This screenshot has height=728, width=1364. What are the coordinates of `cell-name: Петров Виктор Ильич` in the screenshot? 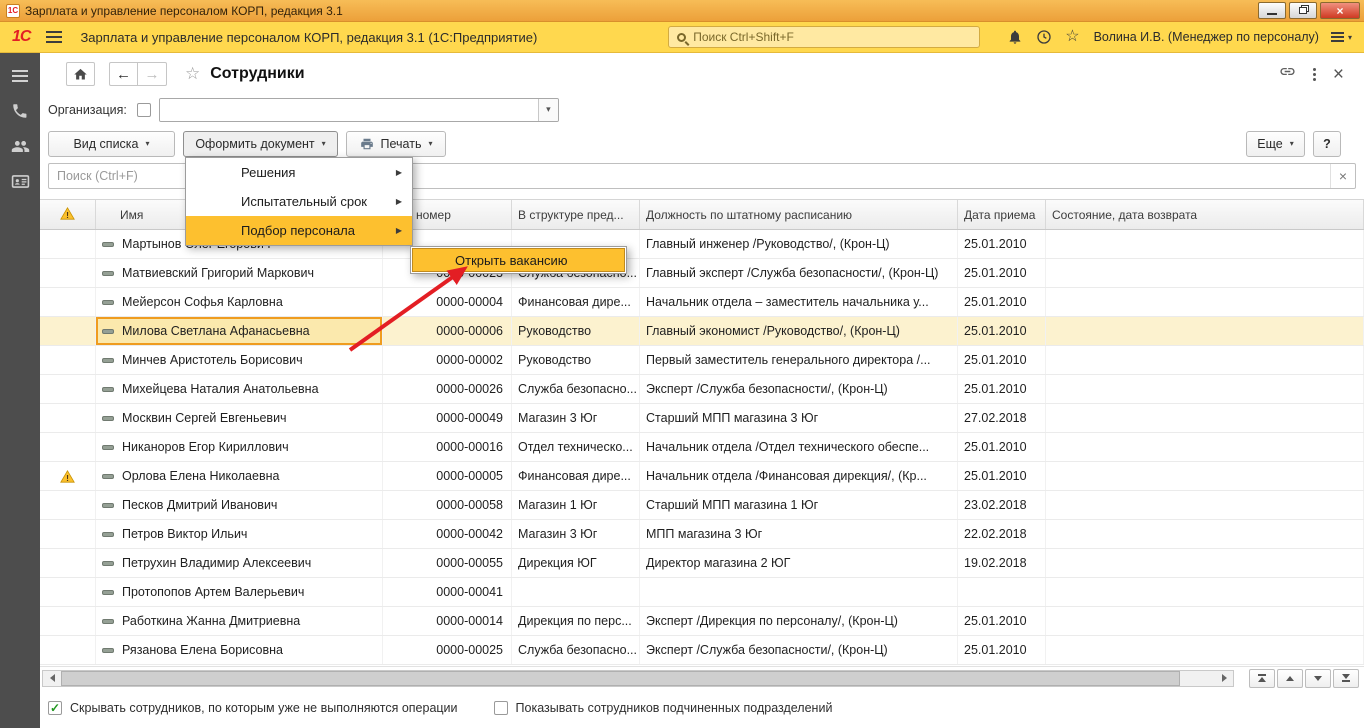 It's located at (239, 534).